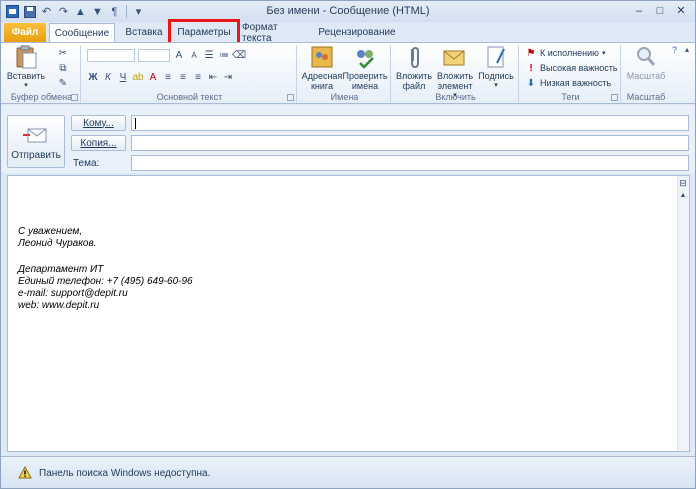 This screenshot has width=696, height=489. I want to click on font-color-icon: A, so click(153, 77).